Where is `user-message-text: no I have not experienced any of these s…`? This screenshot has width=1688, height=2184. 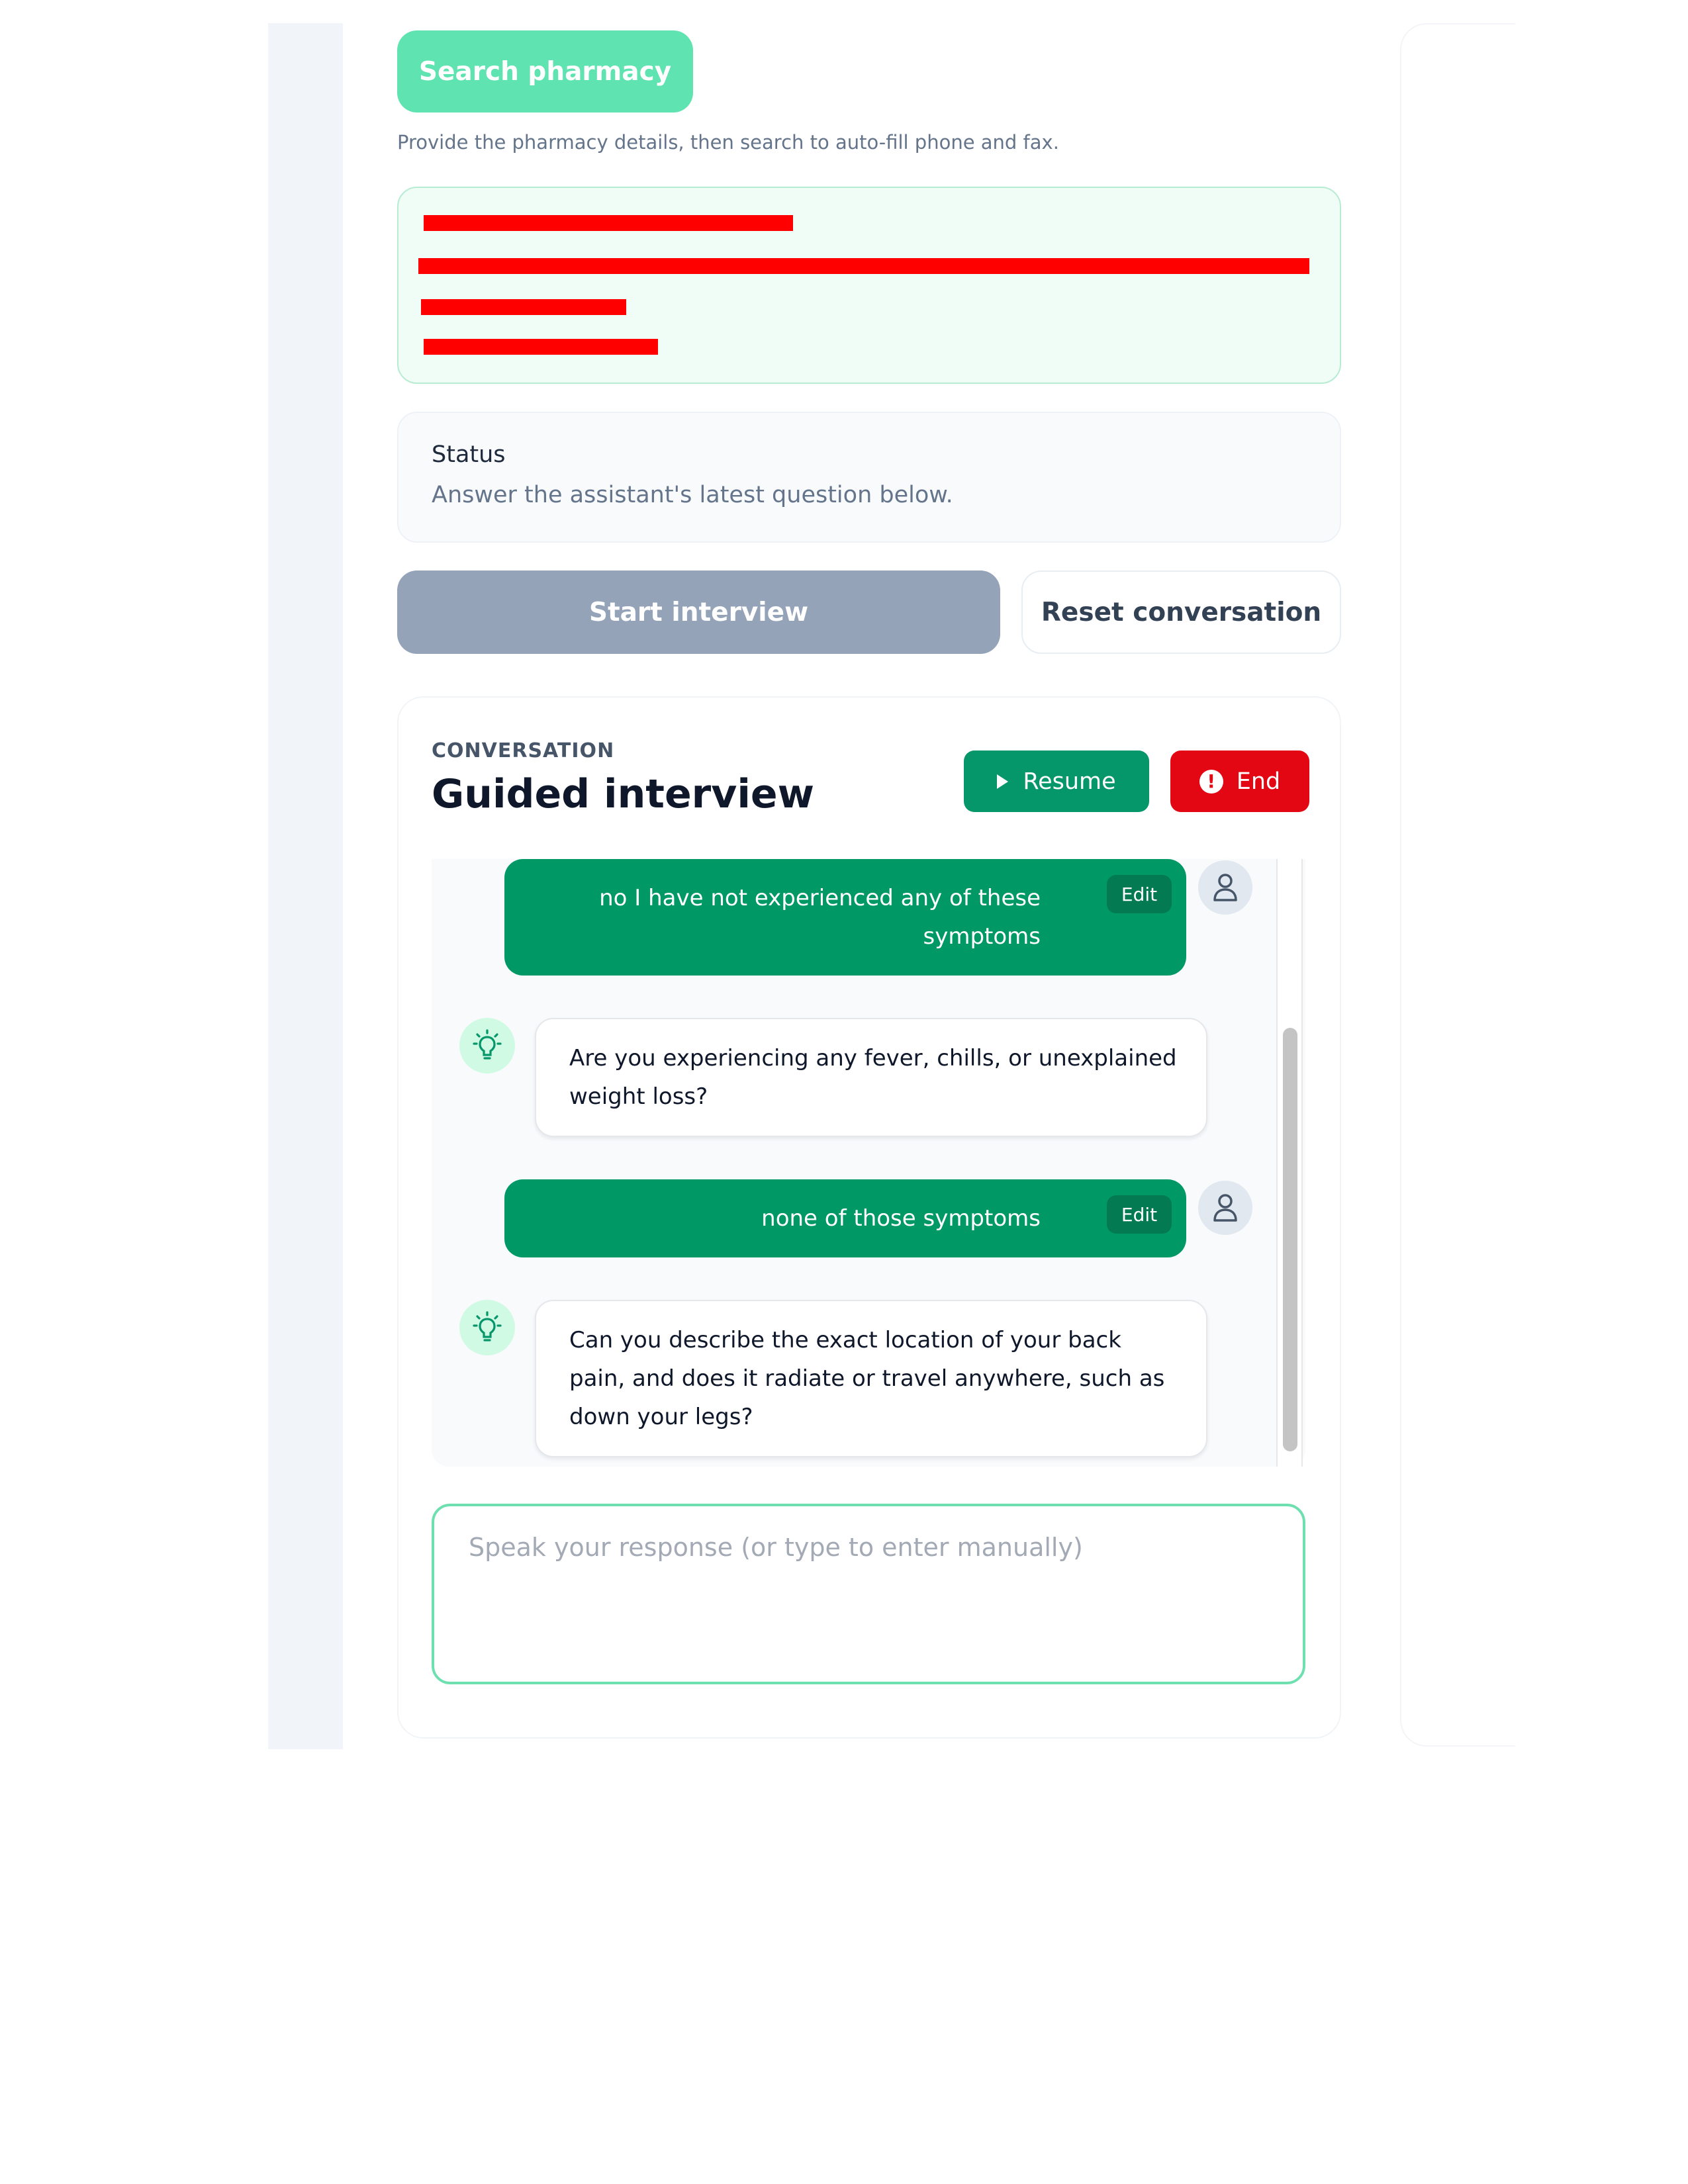 user-message-text: no I have not experienced any of these s… is located at coordinates (820, 917).